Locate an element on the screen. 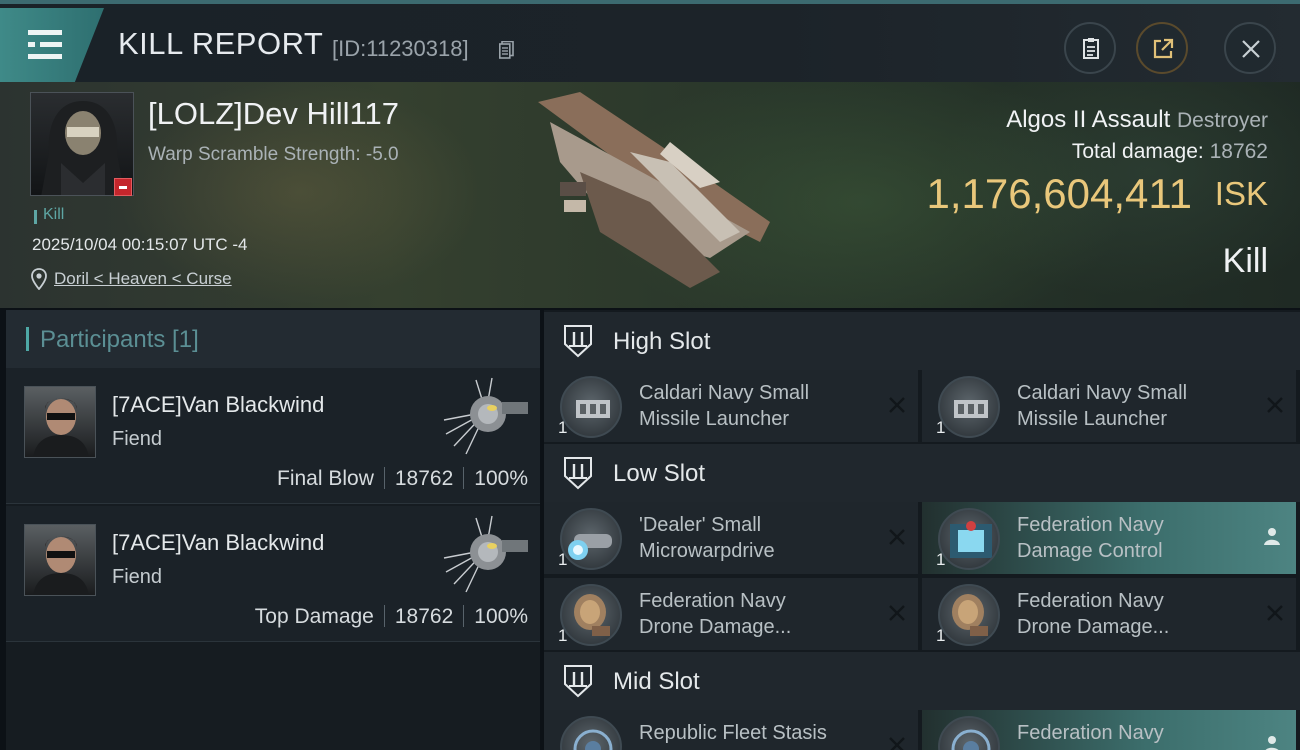  top-bar: KILL REPORT [ID:11230318] is located at coordinates (650, 41).